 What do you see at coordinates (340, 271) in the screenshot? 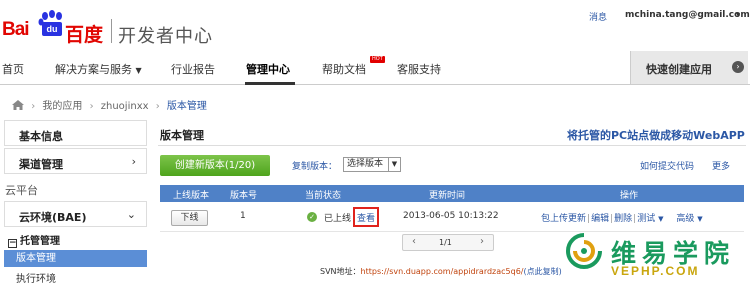
I see `svn-label: SVN地址：` at bounding box center [340, 271].